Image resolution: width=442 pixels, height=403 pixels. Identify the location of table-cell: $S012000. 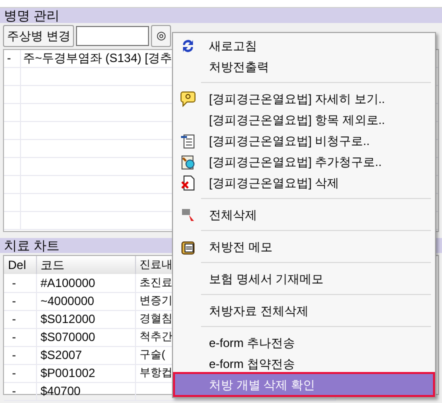
(85, 319).